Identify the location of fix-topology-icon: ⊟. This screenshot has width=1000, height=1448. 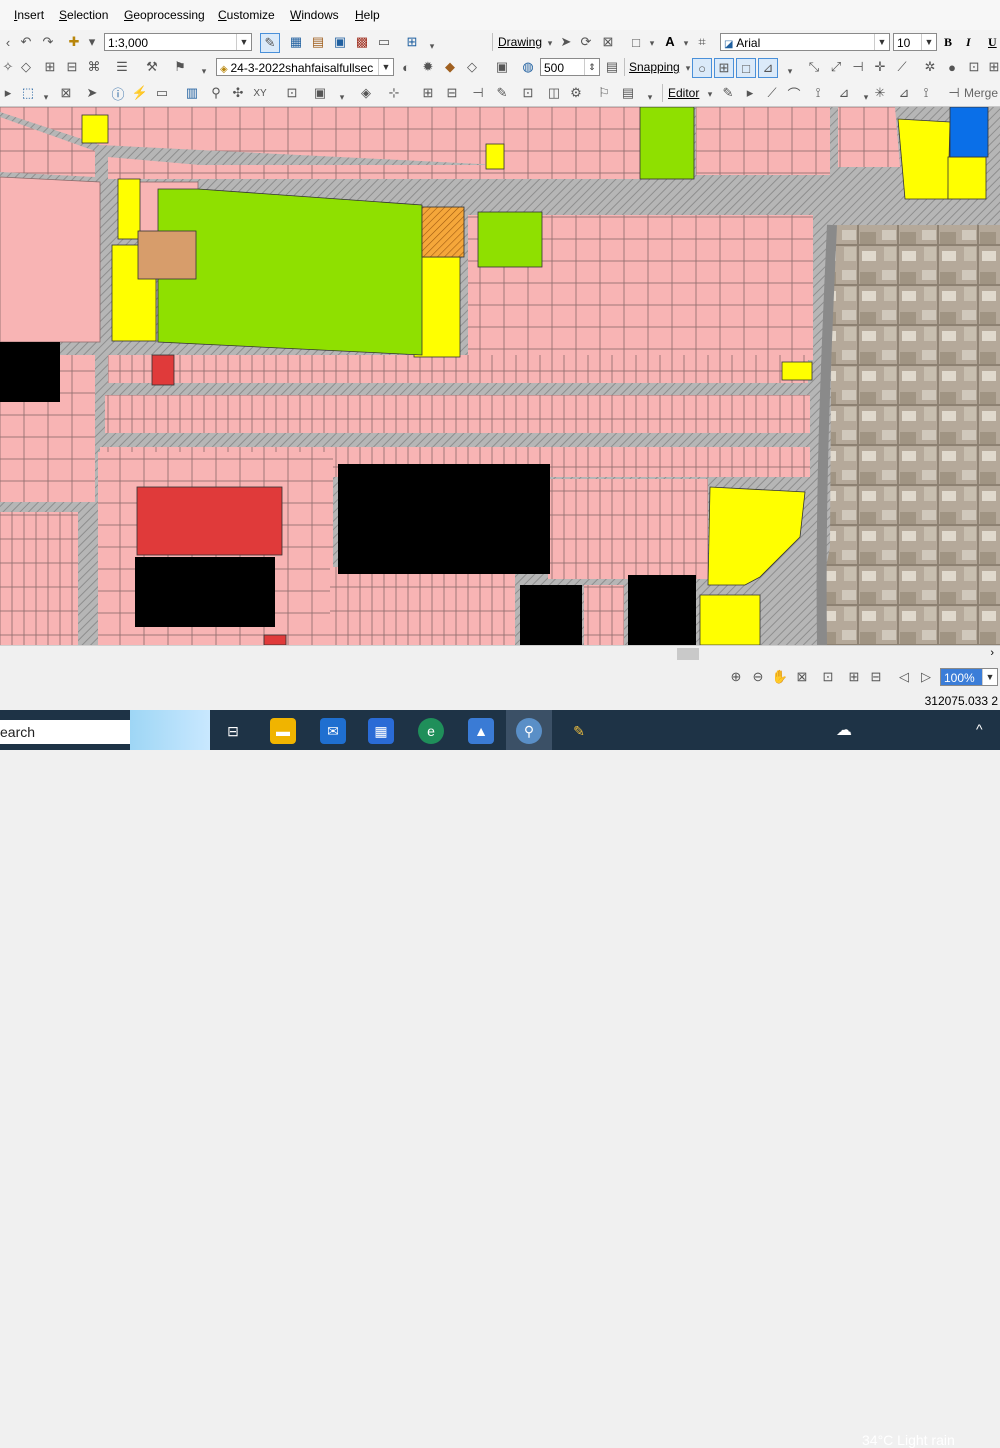
(452, 93).